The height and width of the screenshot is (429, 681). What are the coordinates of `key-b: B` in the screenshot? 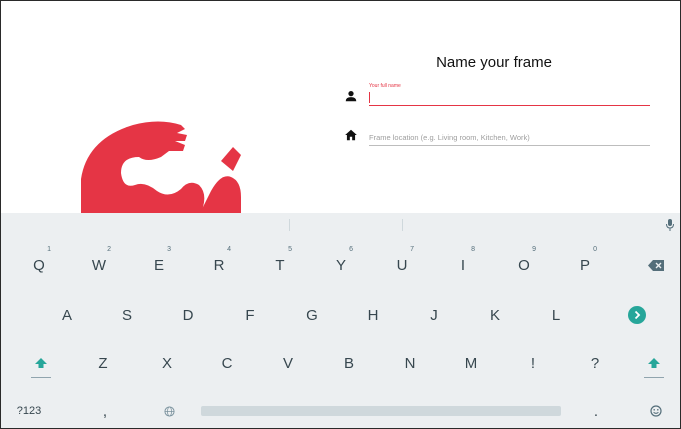 It's located at (349, 363).